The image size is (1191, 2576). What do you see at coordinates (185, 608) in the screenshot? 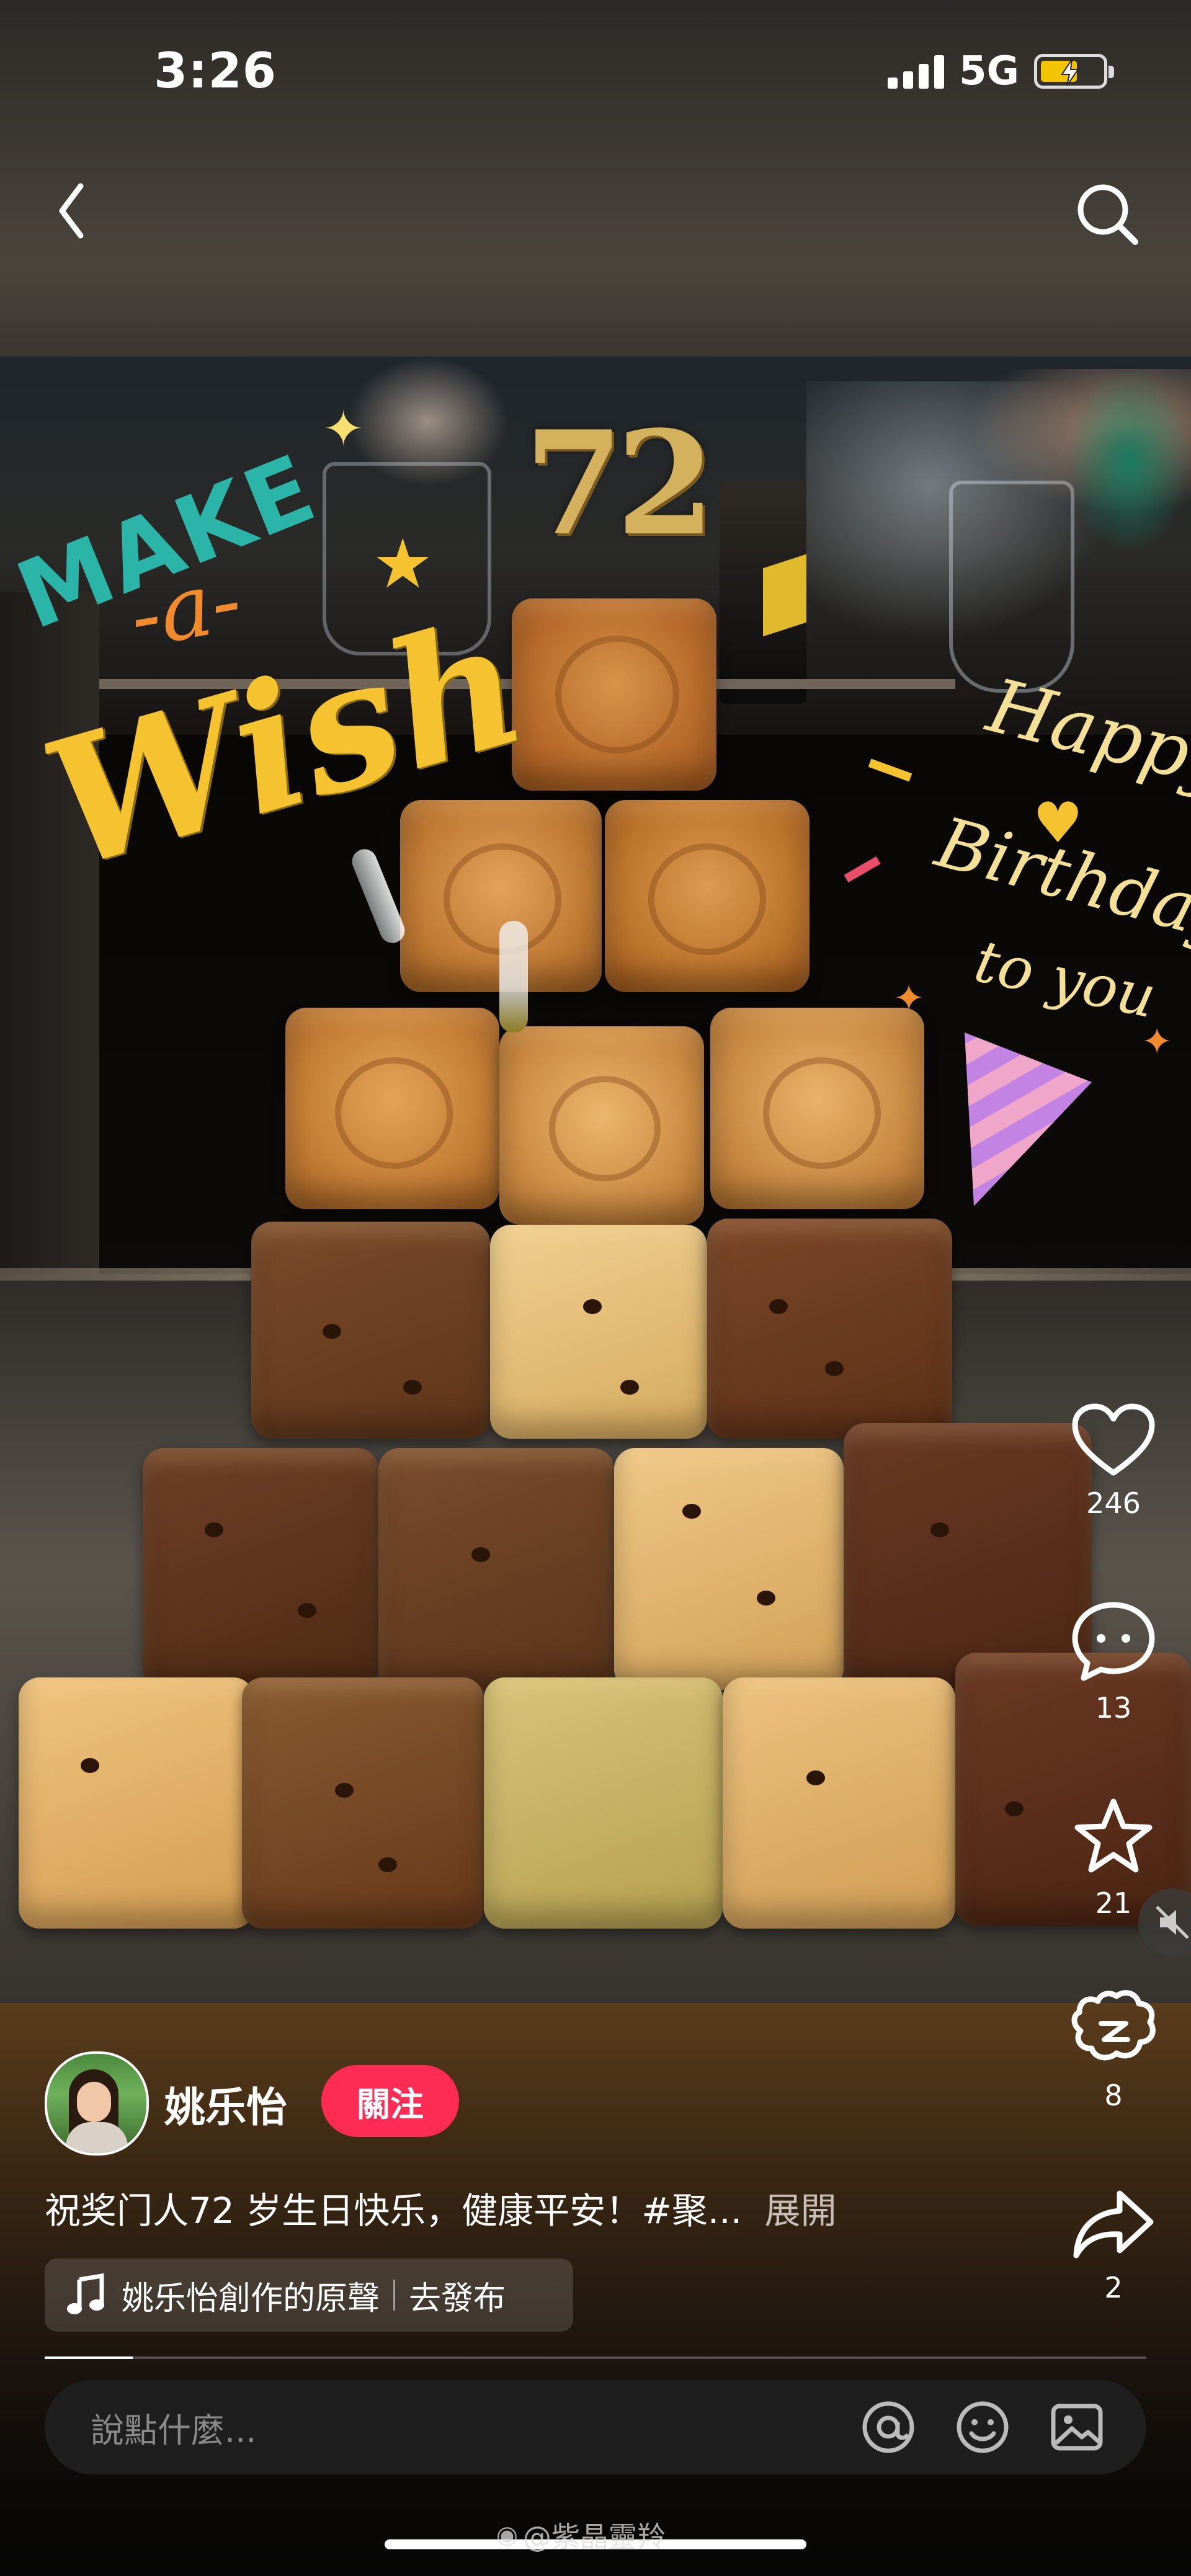
I see `a-text: -a-` at bounding box center [185, 608].